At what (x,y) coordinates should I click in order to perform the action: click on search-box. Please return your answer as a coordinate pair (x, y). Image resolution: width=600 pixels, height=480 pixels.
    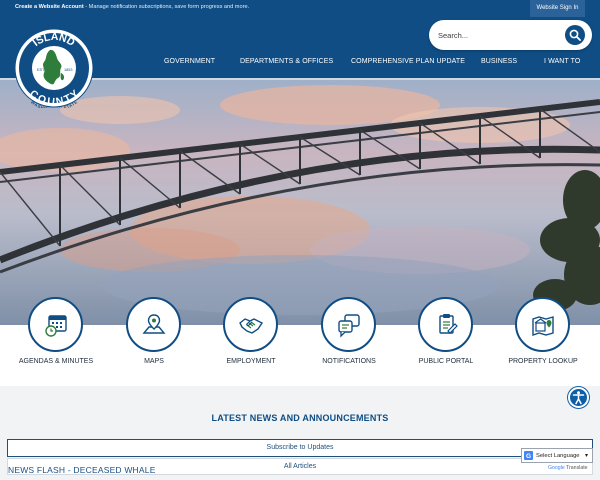
    Looking at the image, I should click on (510, 35).